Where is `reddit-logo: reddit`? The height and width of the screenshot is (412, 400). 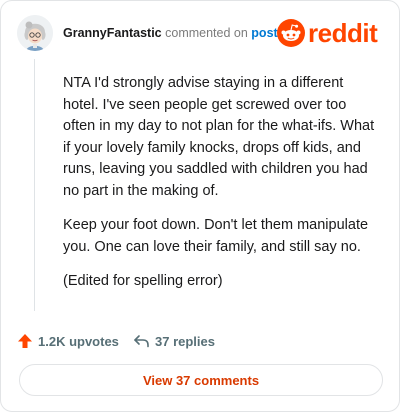 reddit-logo: reddit is located at coordinates (331, 33).